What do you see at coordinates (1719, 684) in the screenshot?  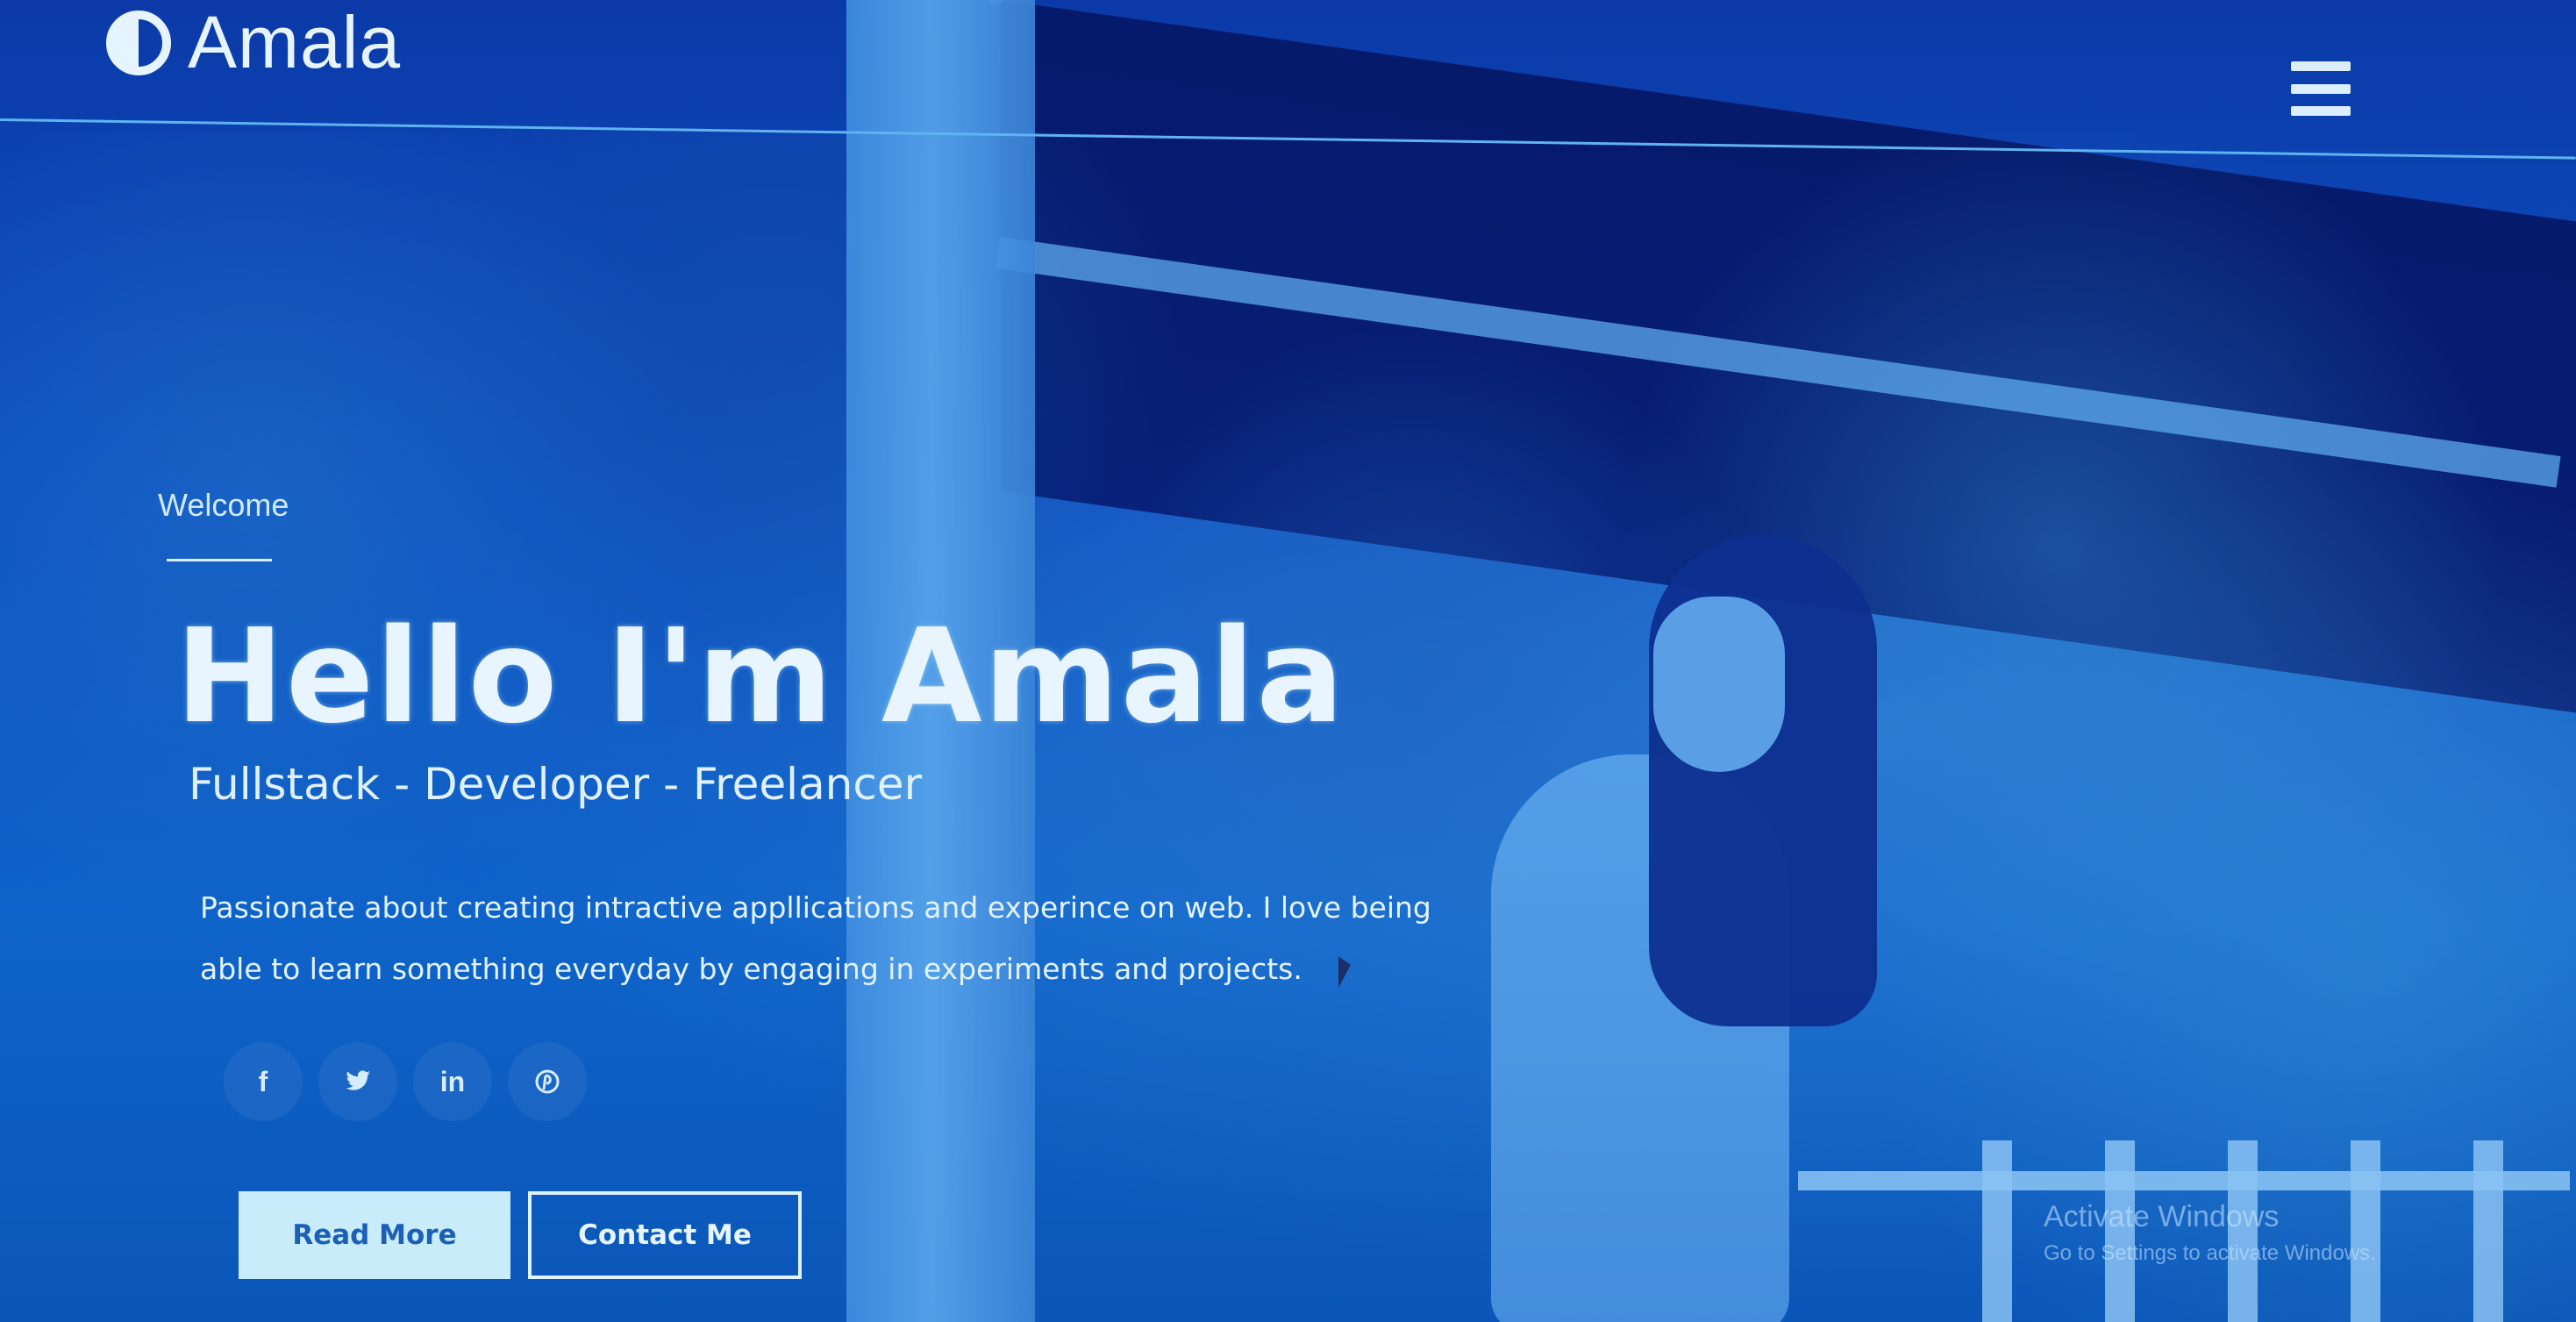 I see `hero-photo-face` at bounding box center [1719, 684].